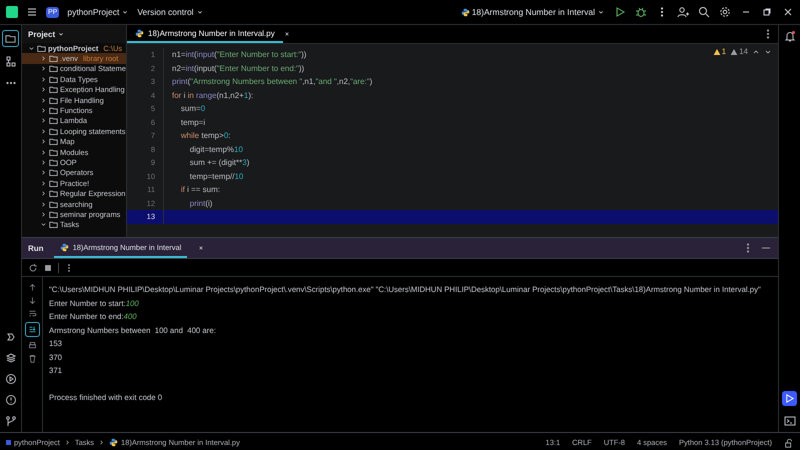 The image size is (800, 450). I want to click on code-line: for i in range(n1,n2+1):, so click(208, 95).